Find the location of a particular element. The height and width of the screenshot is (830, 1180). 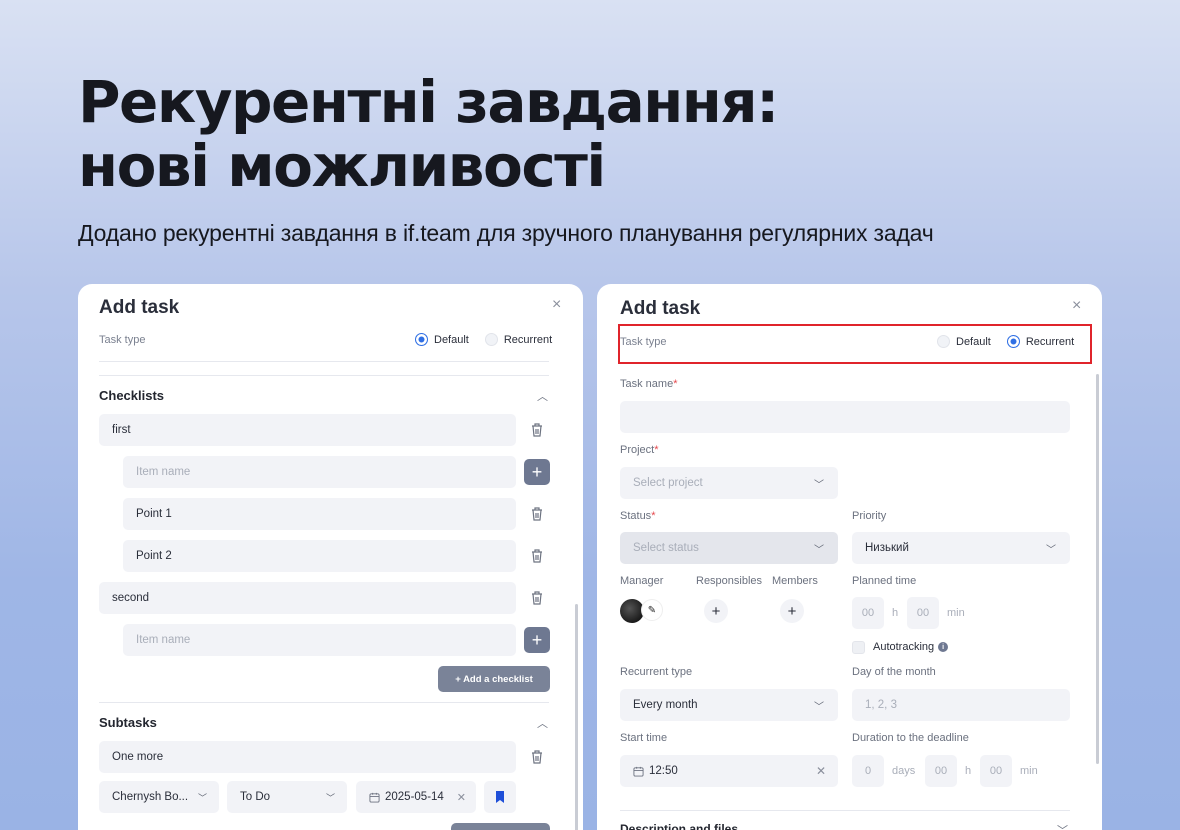

autotracking-label: Autotracking is located at coordinates (904, 647).